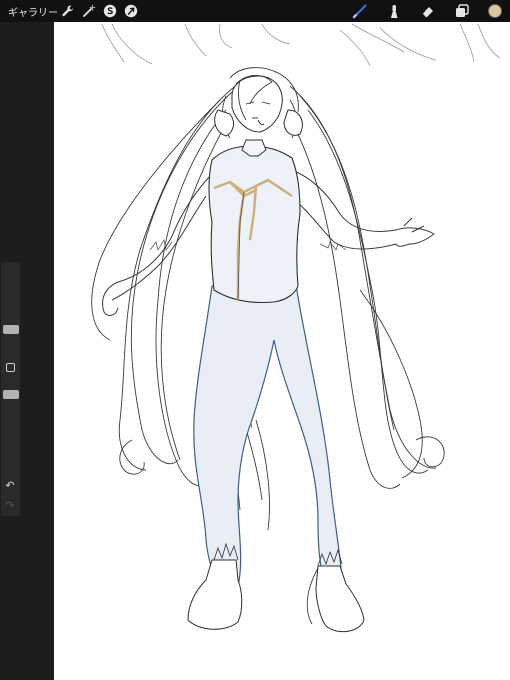  I want to click on brush-size-slider, so click(11, 329).